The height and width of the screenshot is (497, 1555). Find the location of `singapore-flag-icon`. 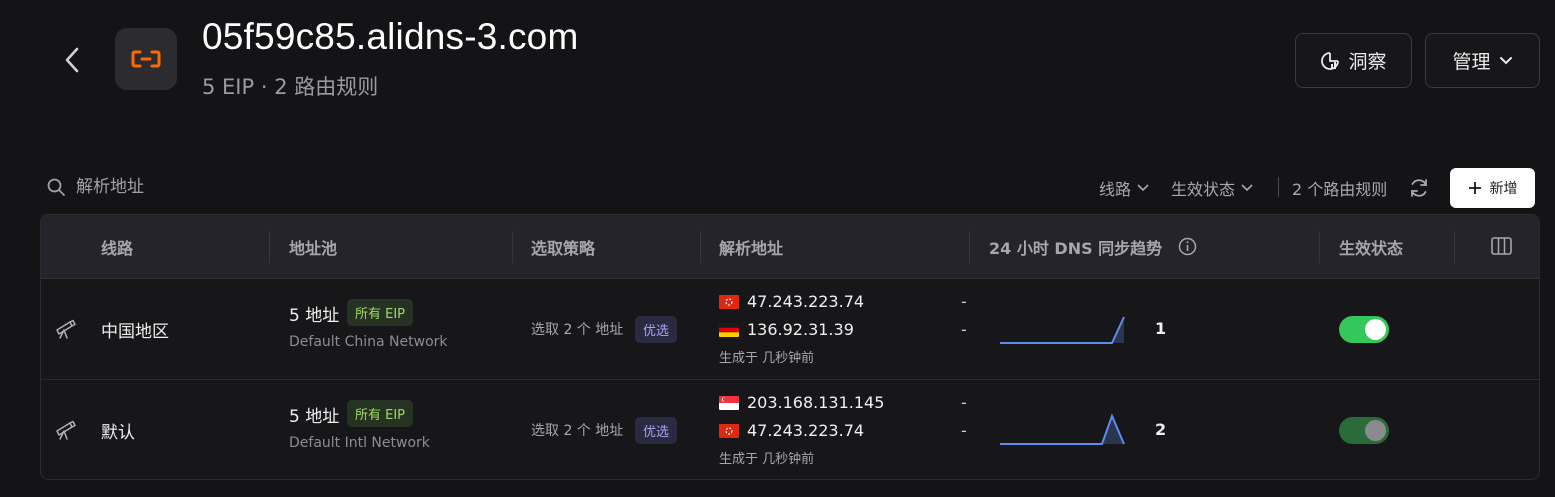

singapore-flag-icon is located at coordinates (729, 402).